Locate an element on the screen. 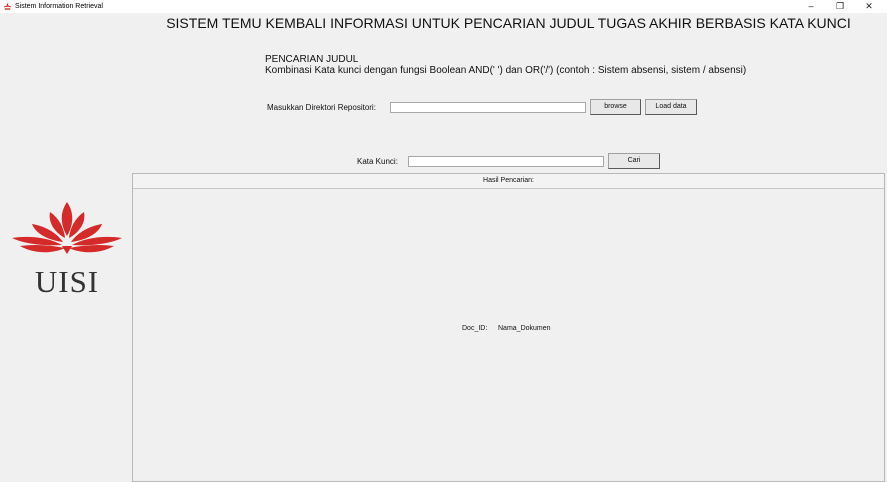 This screenshot has width=887, height=482. repository-input is located at coordinates (488, 107).